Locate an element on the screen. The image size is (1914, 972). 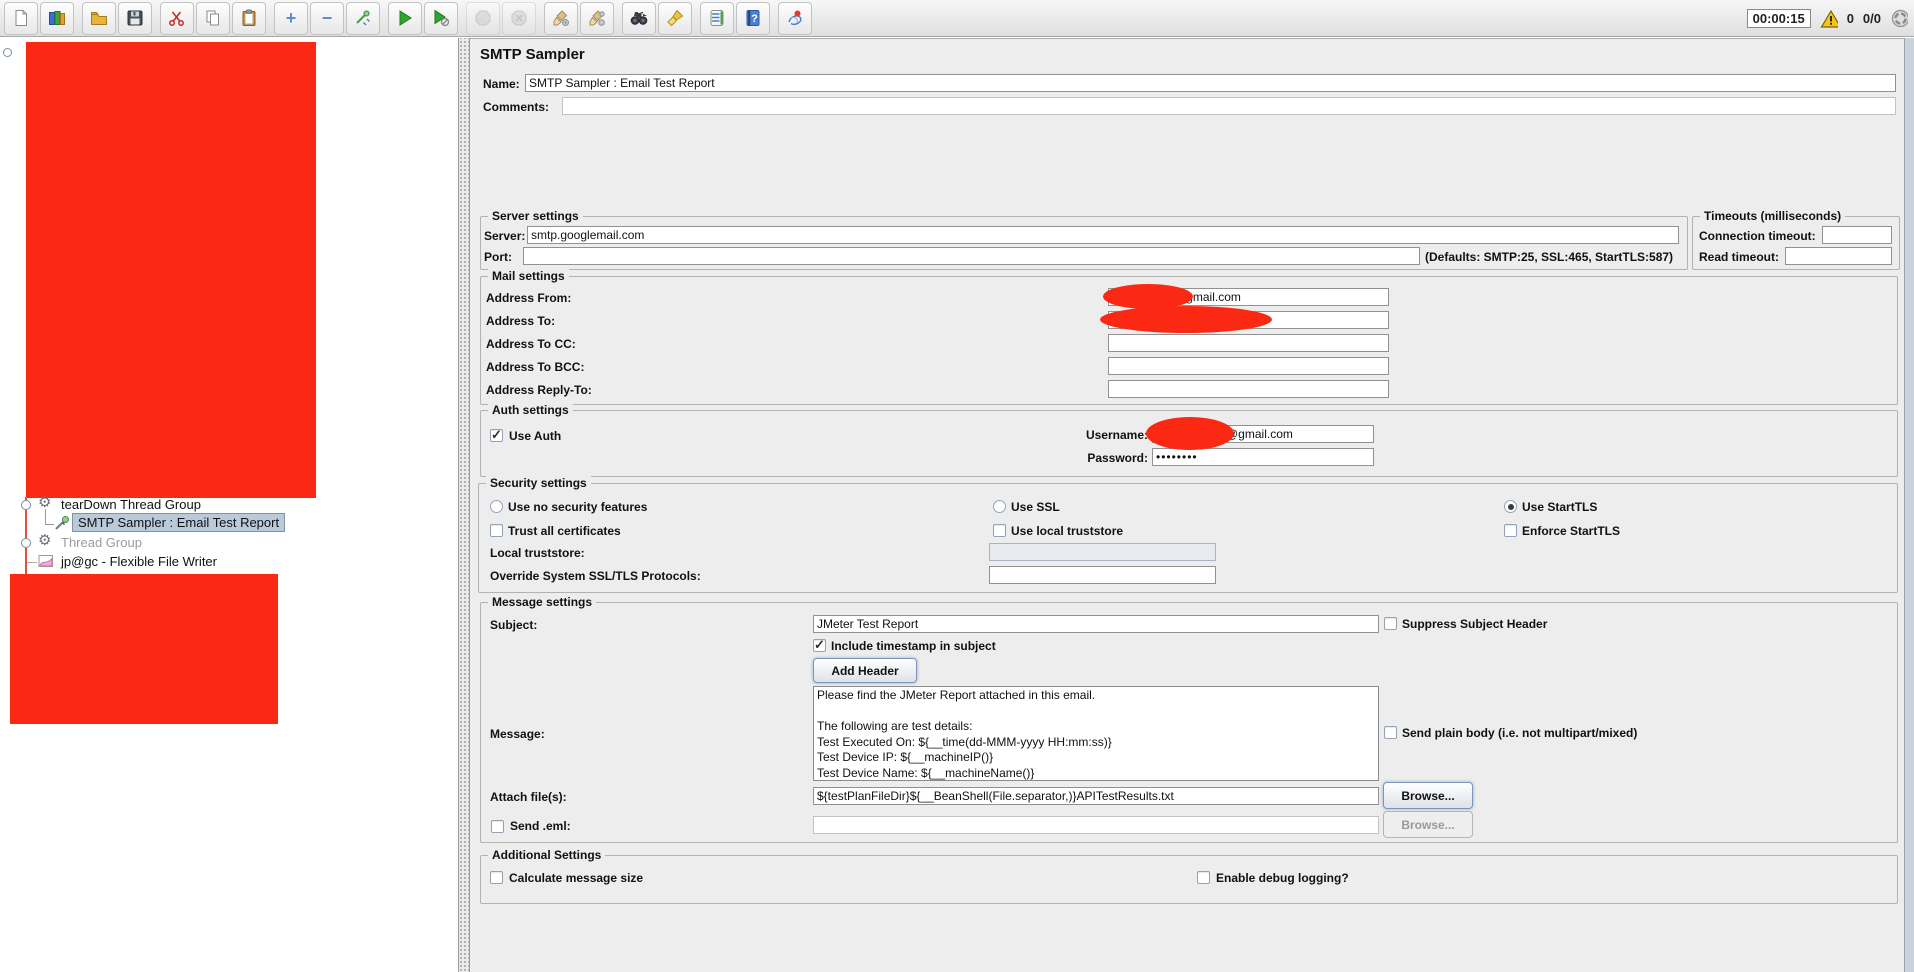
clear-all-button is located at coordinates (597, 18).